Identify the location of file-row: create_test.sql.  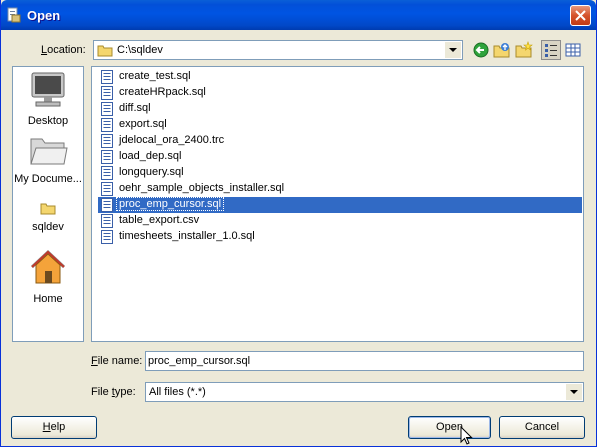
(340, 77).